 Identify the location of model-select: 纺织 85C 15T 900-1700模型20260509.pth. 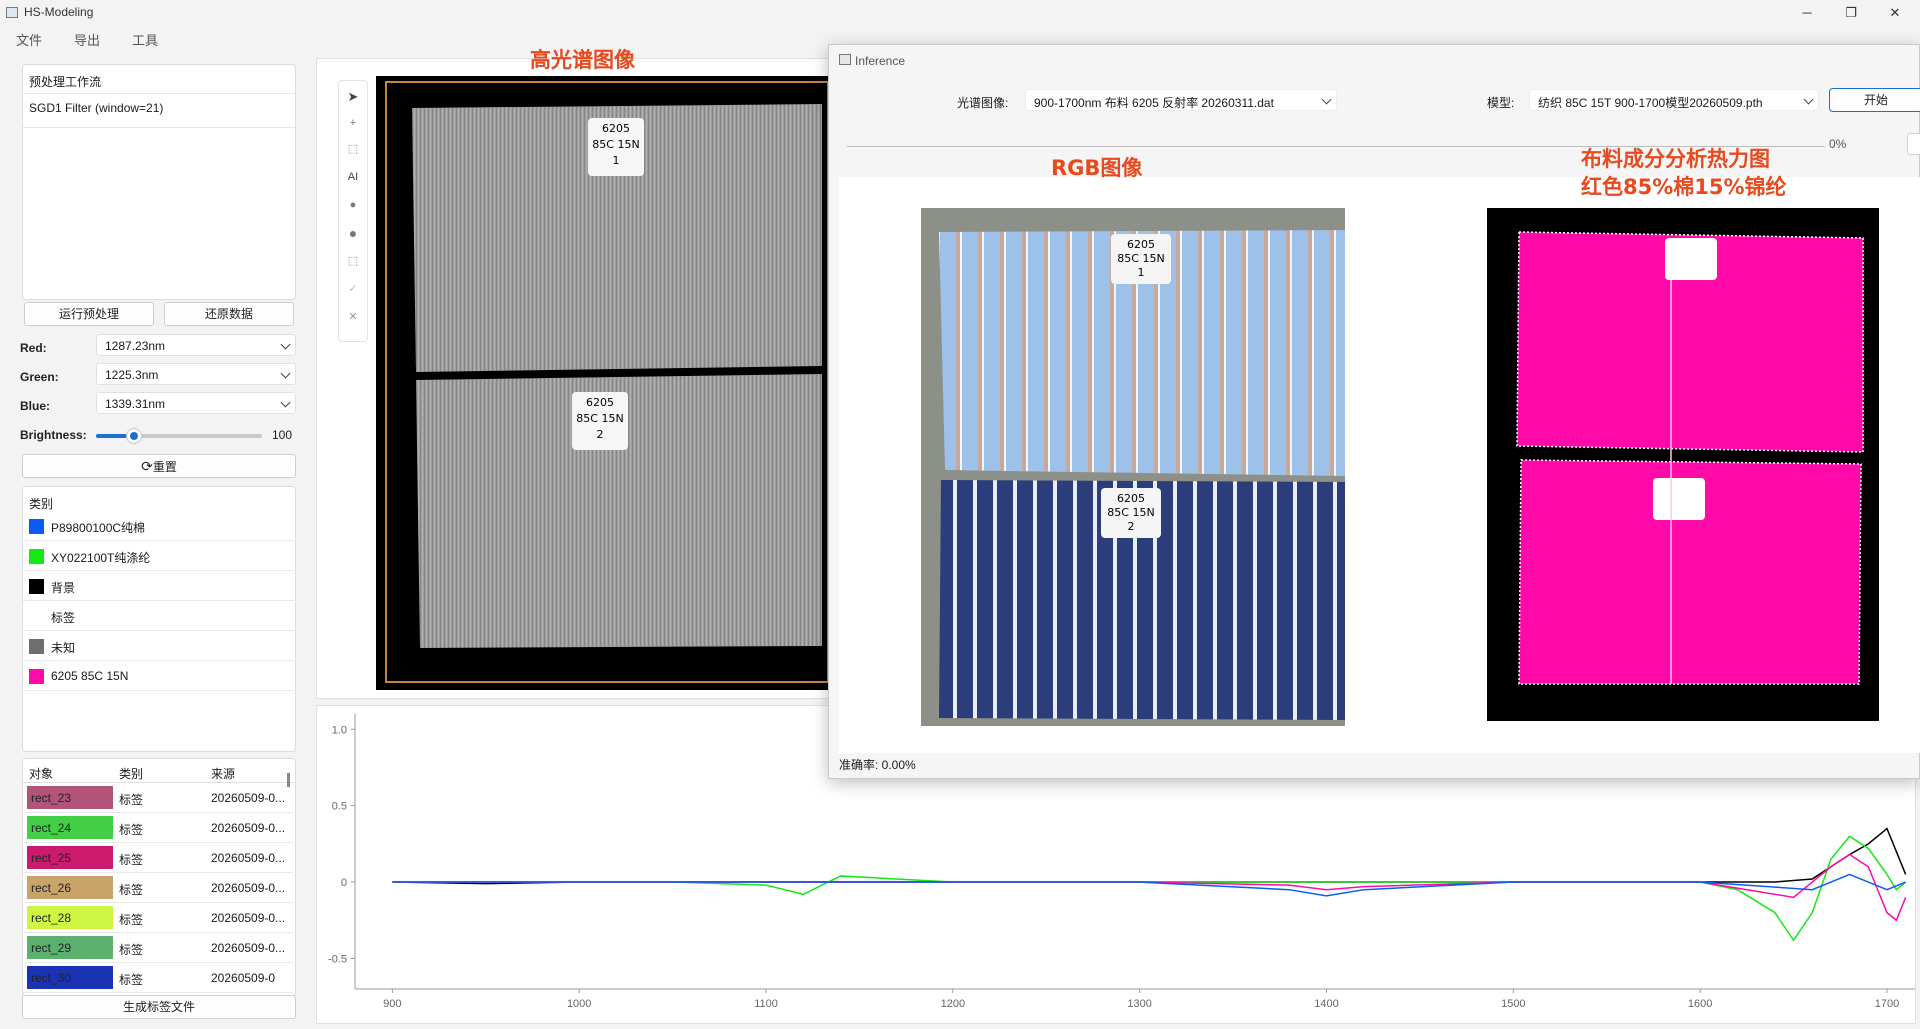
(1674, 100).